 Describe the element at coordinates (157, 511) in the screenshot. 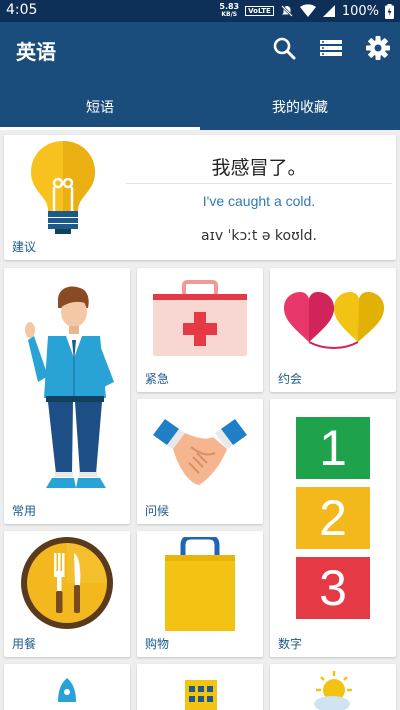

I see `category-label-greetings: 问候` at that location.